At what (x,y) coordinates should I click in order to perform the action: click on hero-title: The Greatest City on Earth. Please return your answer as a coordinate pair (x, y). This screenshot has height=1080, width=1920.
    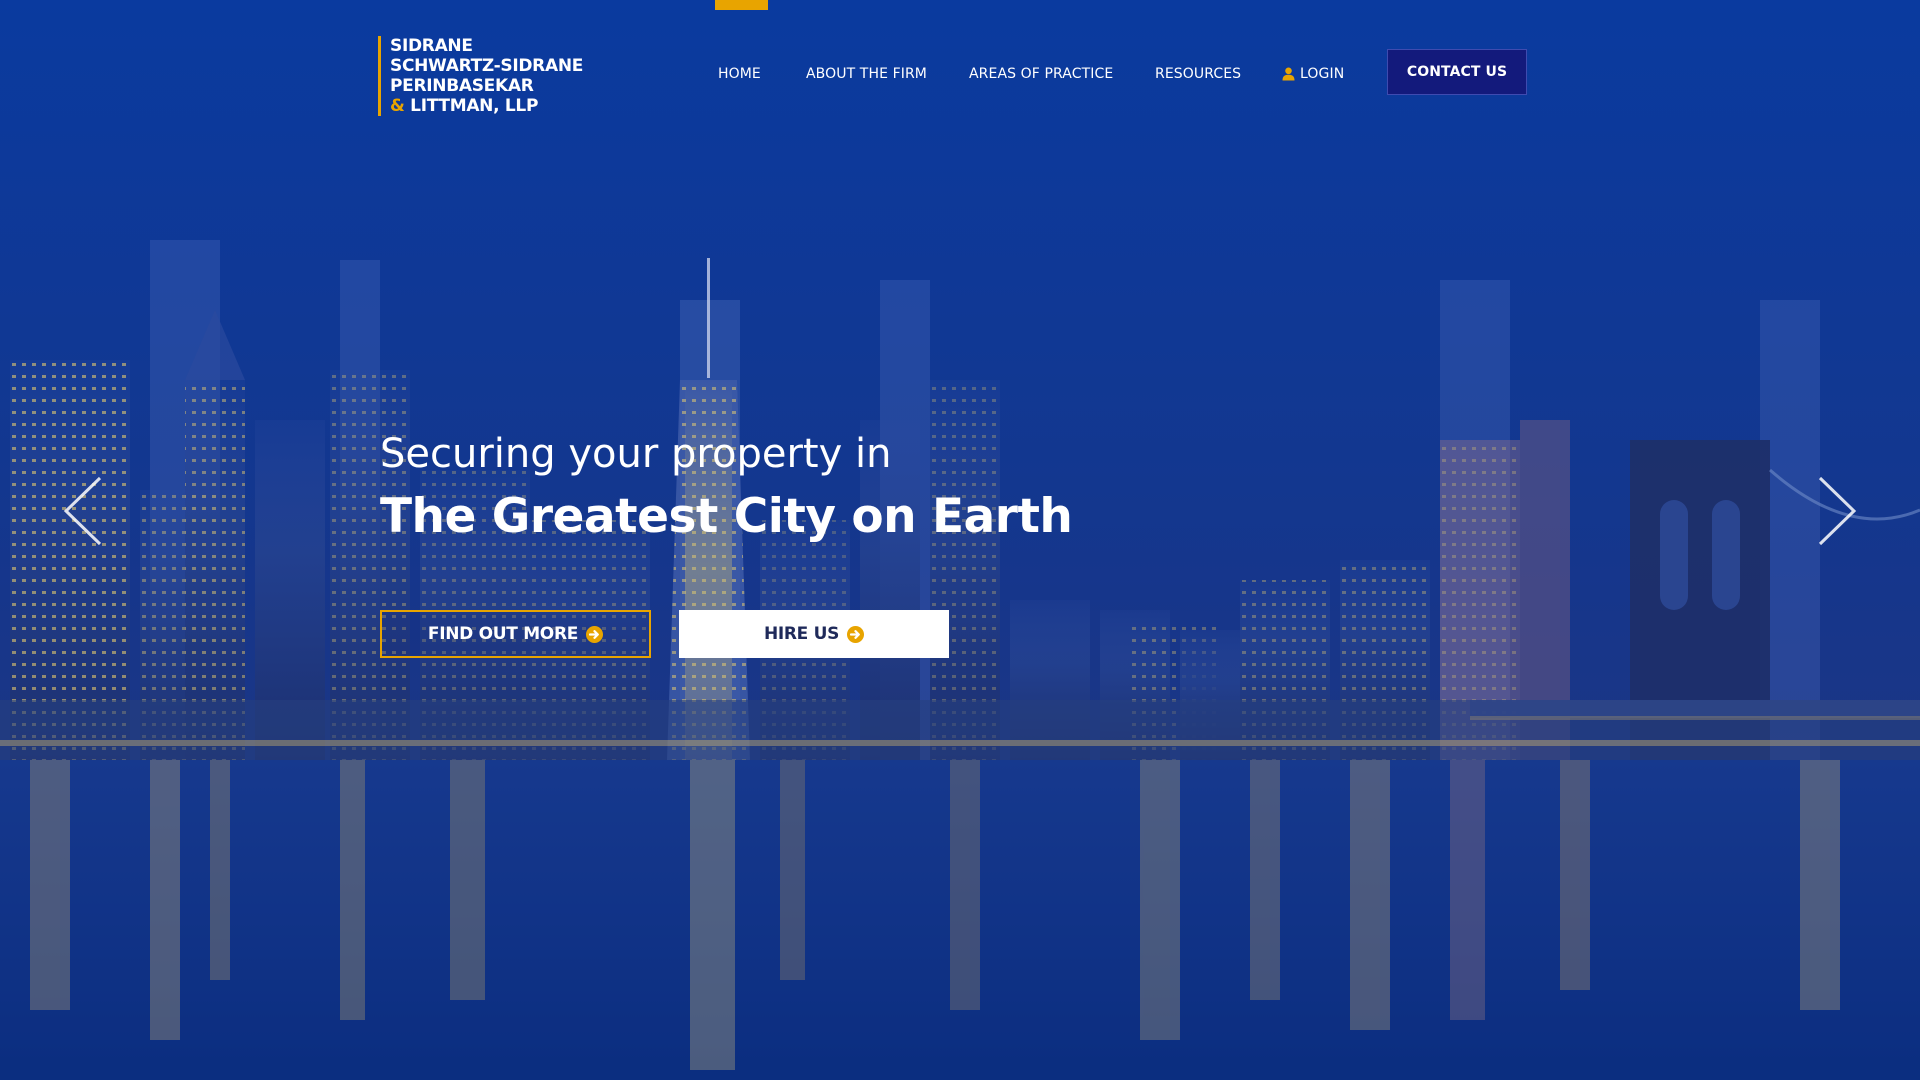
    Looking at the image, I should click on (726, 516).